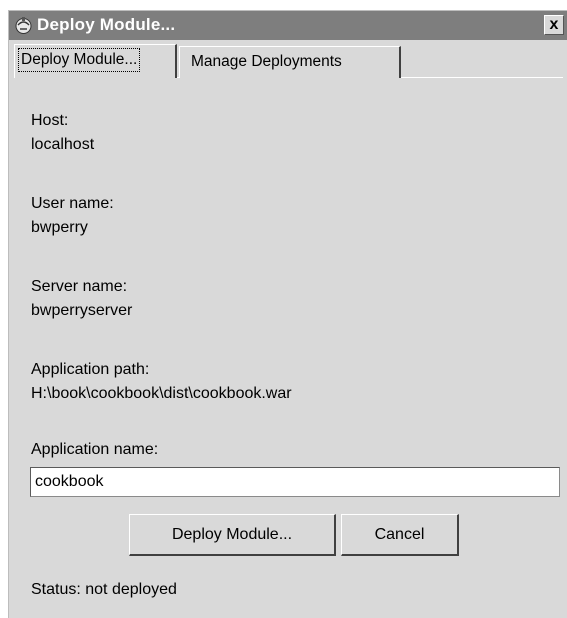 This screenshot has width=567, height=618. I want to click on server-name-value: bwperryserver, so click(82, 310).